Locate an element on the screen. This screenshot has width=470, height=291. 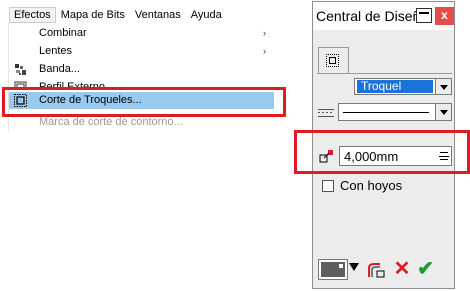
menu-efectos: Efectos is located at coordinates (32, 15).